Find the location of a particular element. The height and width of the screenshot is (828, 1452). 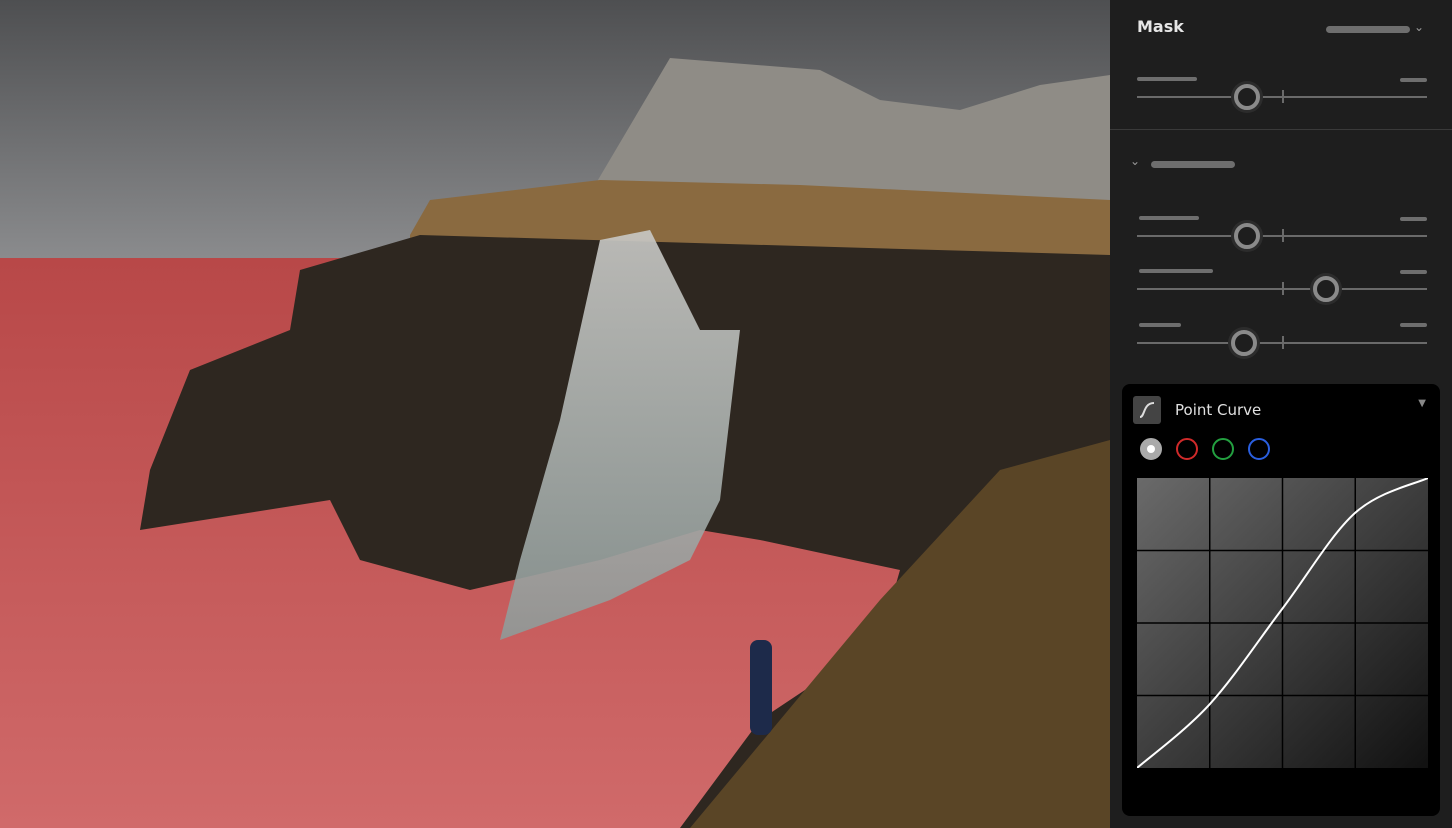

channel-rgb-button is located at coordinates (1151, 449).